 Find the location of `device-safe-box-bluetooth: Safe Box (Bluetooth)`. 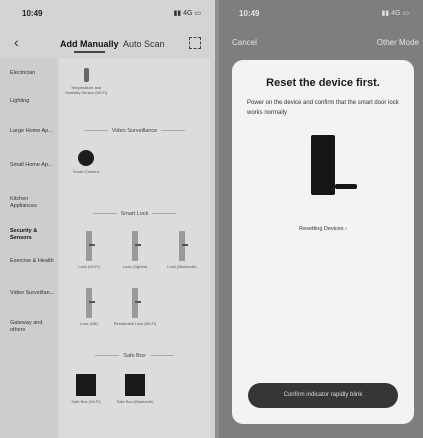

device-safe-box-bluetooth: Safe Box (Bluetooth) is located at coordinates (135, 389).